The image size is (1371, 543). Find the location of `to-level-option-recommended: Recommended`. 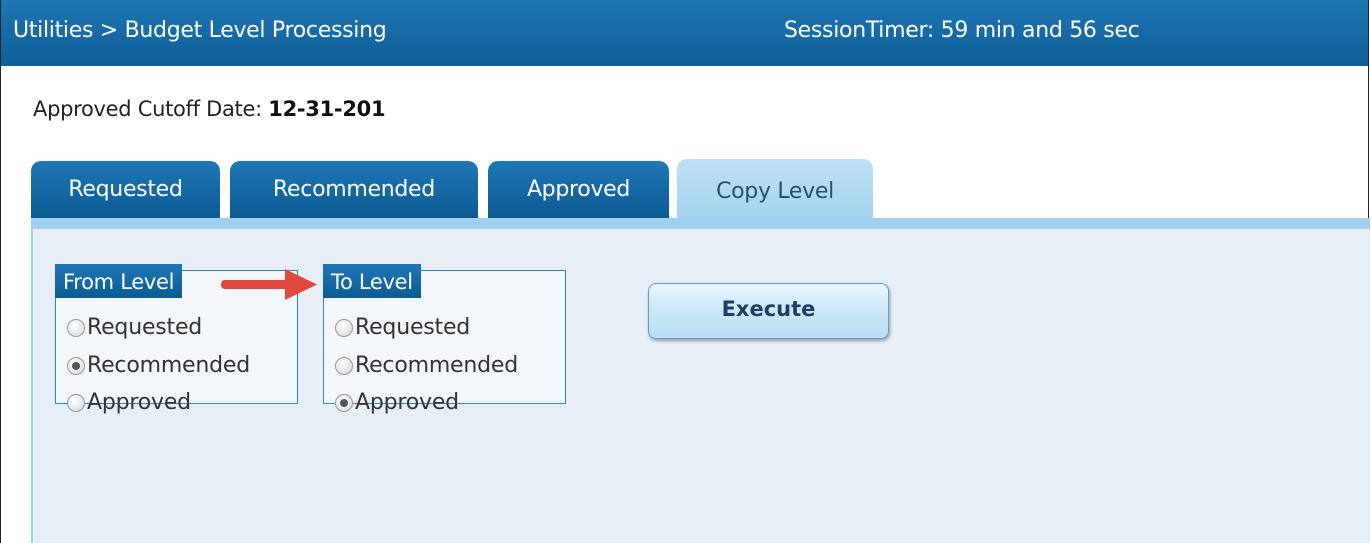

to-level-option-recommended: Recommended is located at coordinates (426, 365).